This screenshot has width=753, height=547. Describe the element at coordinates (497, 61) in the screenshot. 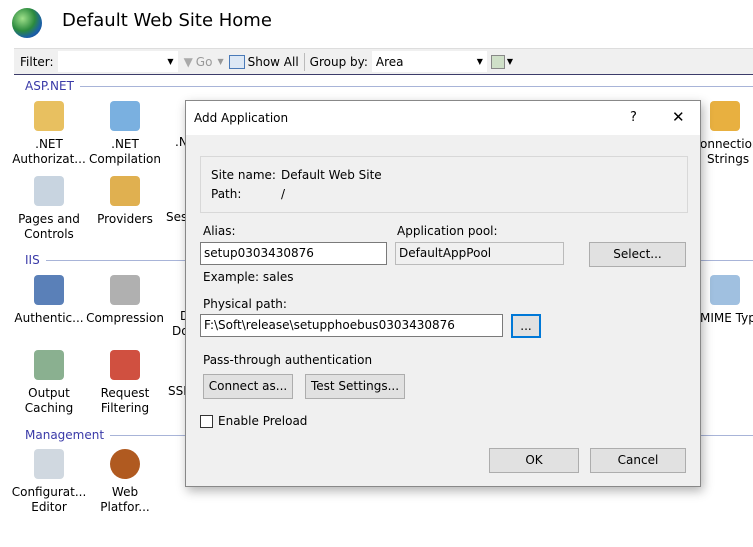

I see `view-icon` at that location.